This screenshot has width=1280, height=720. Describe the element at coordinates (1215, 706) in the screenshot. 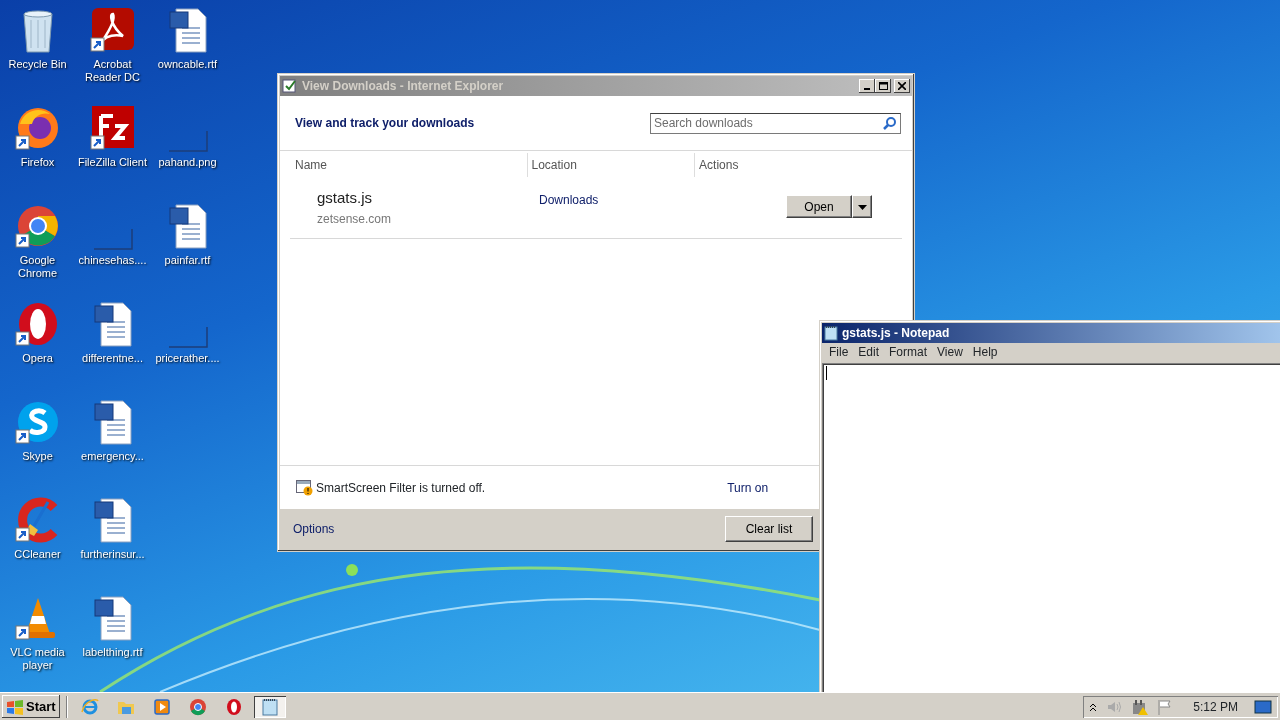

I see `clock: 5:12 PM` at that location.